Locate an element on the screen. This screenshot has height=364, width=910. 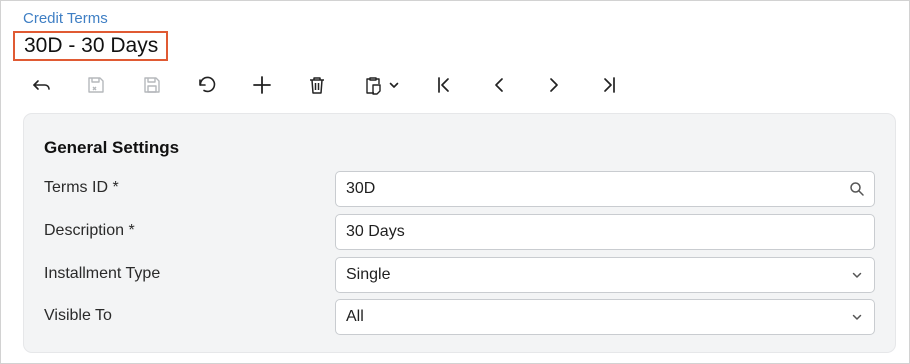
delete-icon is located at coordinates (317, 85).